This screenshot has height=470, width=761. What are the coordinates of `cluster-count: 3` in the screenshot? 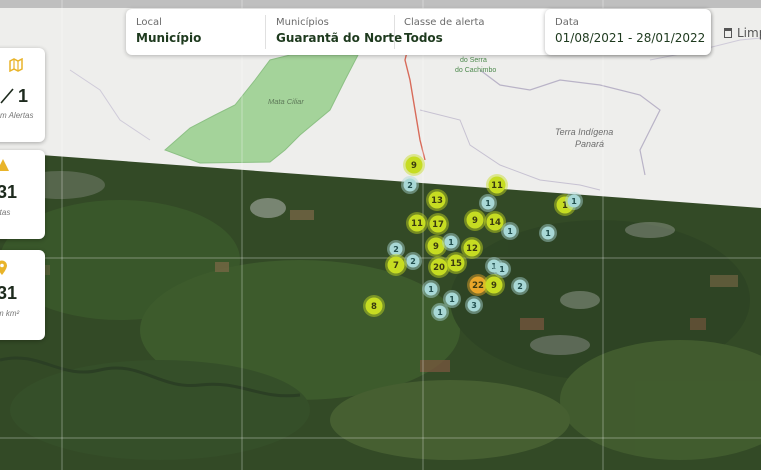 It's located at (474, 305).